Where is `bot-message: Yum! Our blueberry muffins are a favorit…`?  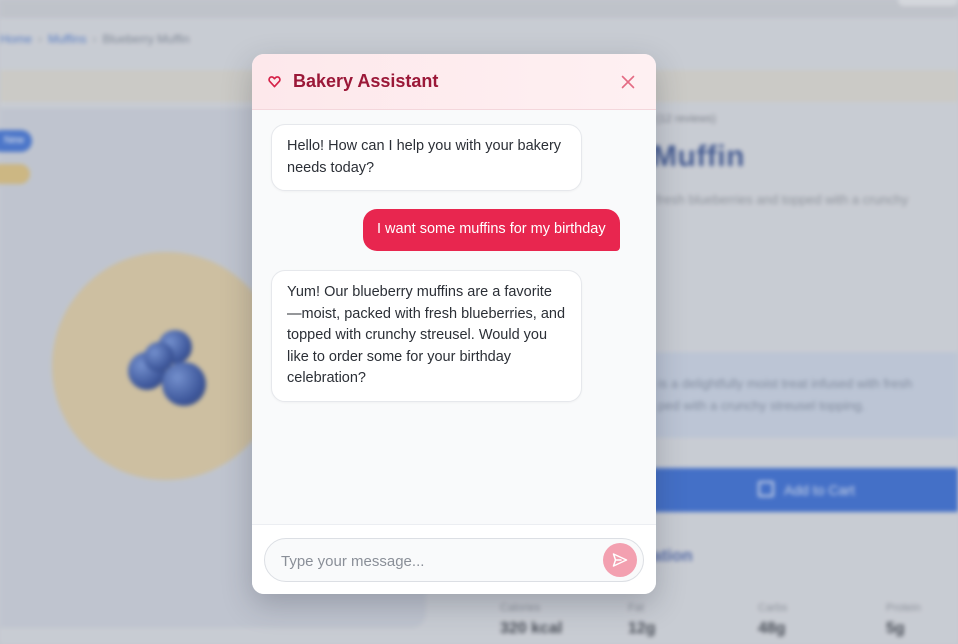
bot-message: Yum! Our blueberry muffins are a favorit… is located at coordinates (426, 336).